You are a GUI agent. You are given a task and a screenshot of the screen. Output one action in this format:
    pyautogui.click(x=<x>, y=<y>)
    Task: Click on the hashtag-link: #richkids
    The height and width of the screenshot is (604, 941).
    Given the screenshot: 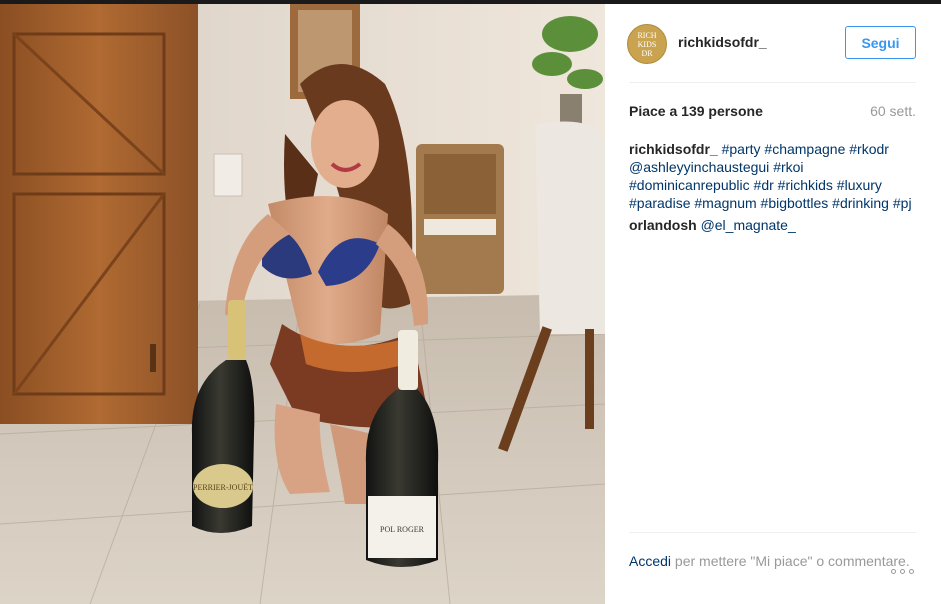 What is the action you would take?
    pyautogui.click(x=805, y=185)
    